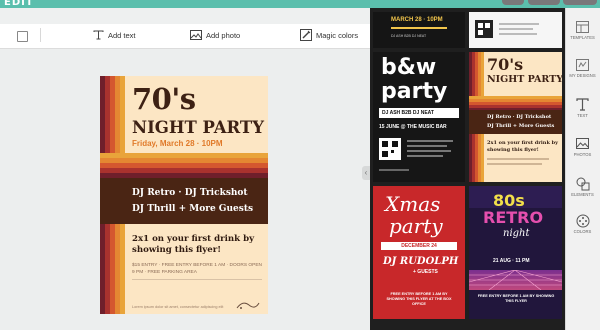 This screenshot has width=600, height=330. I want to click on sidebar-item-label: MY DESIGNS, so click(582, 75).